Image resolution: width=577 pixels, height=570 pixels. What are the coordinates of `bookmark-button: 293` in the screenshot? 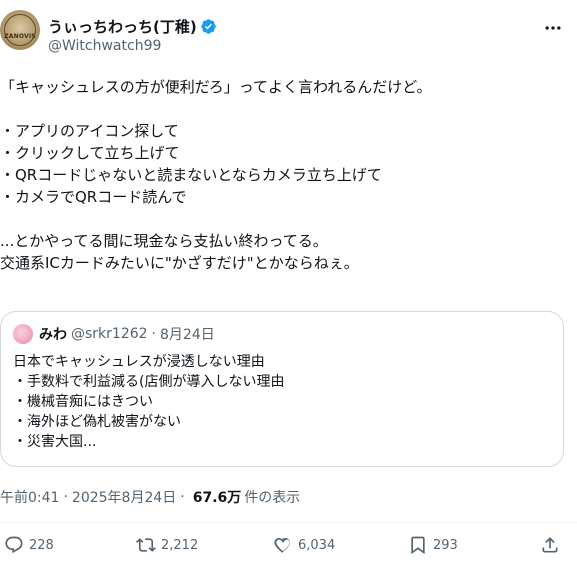 It's located at (433, 545).